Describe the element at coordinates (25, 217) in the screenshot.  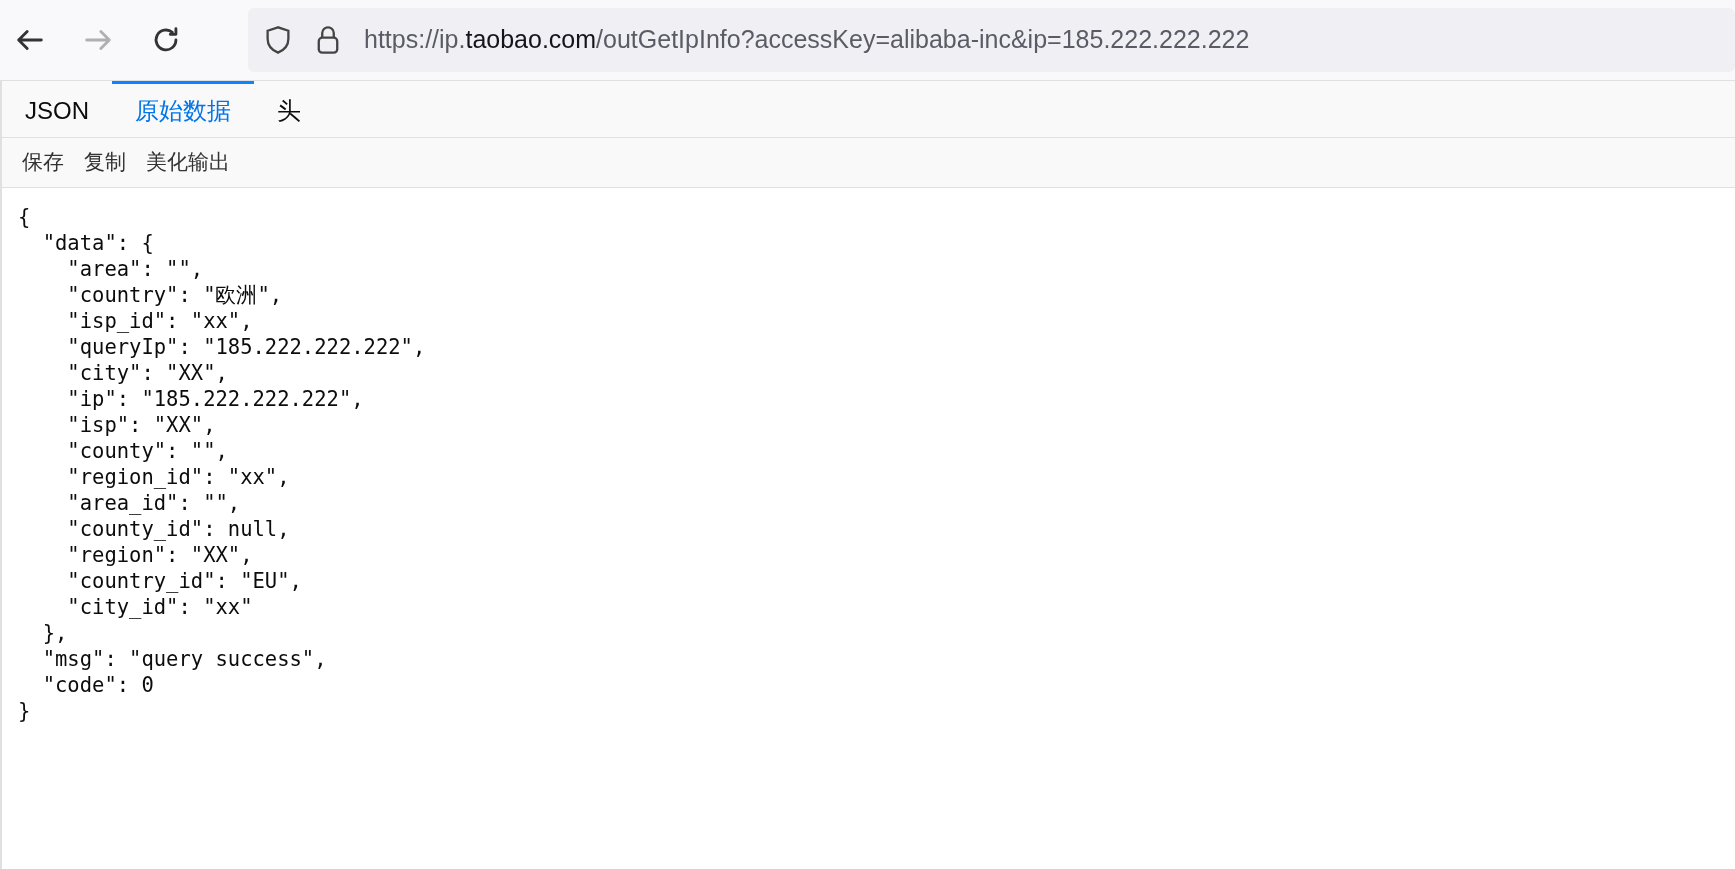
I see `code-line: {` at that location.